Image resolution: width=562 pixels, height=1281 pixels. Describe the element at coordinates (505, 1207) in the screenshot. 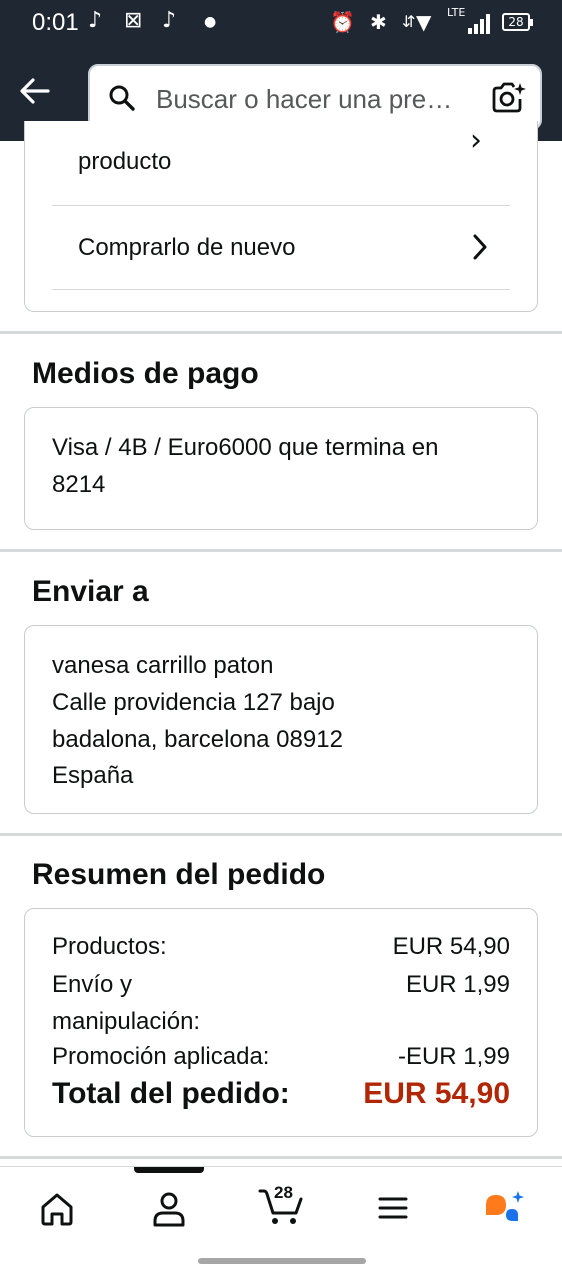

I see `rufus-icon` at that location.